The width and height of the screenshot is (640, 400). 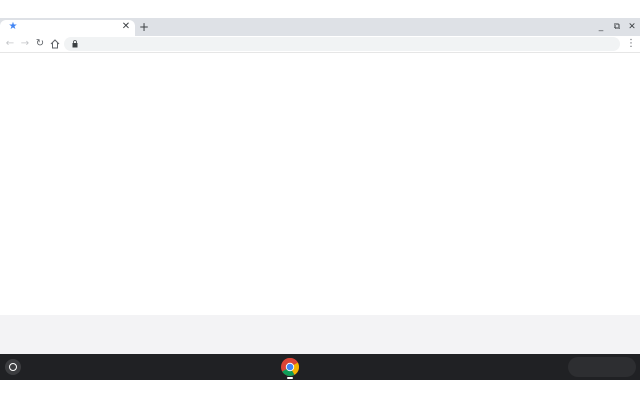 What do you see at coordinates (290, 378) in the screenshot?
I see `running-app-indicator` at bounding box center [290, 378].